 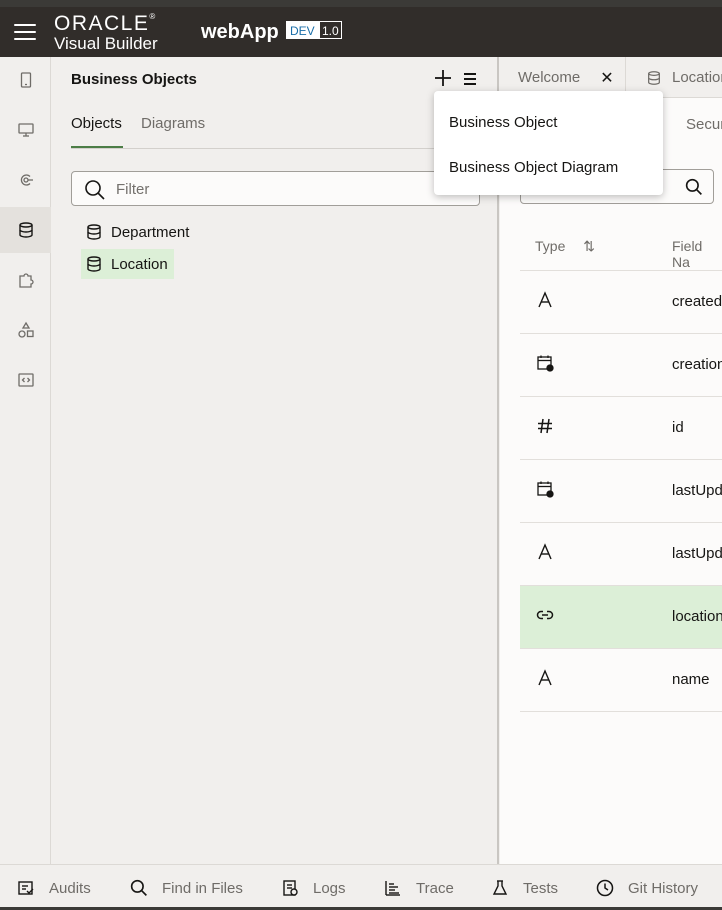 I want to click on env-badge: DEV, so click(x=302, y=30).